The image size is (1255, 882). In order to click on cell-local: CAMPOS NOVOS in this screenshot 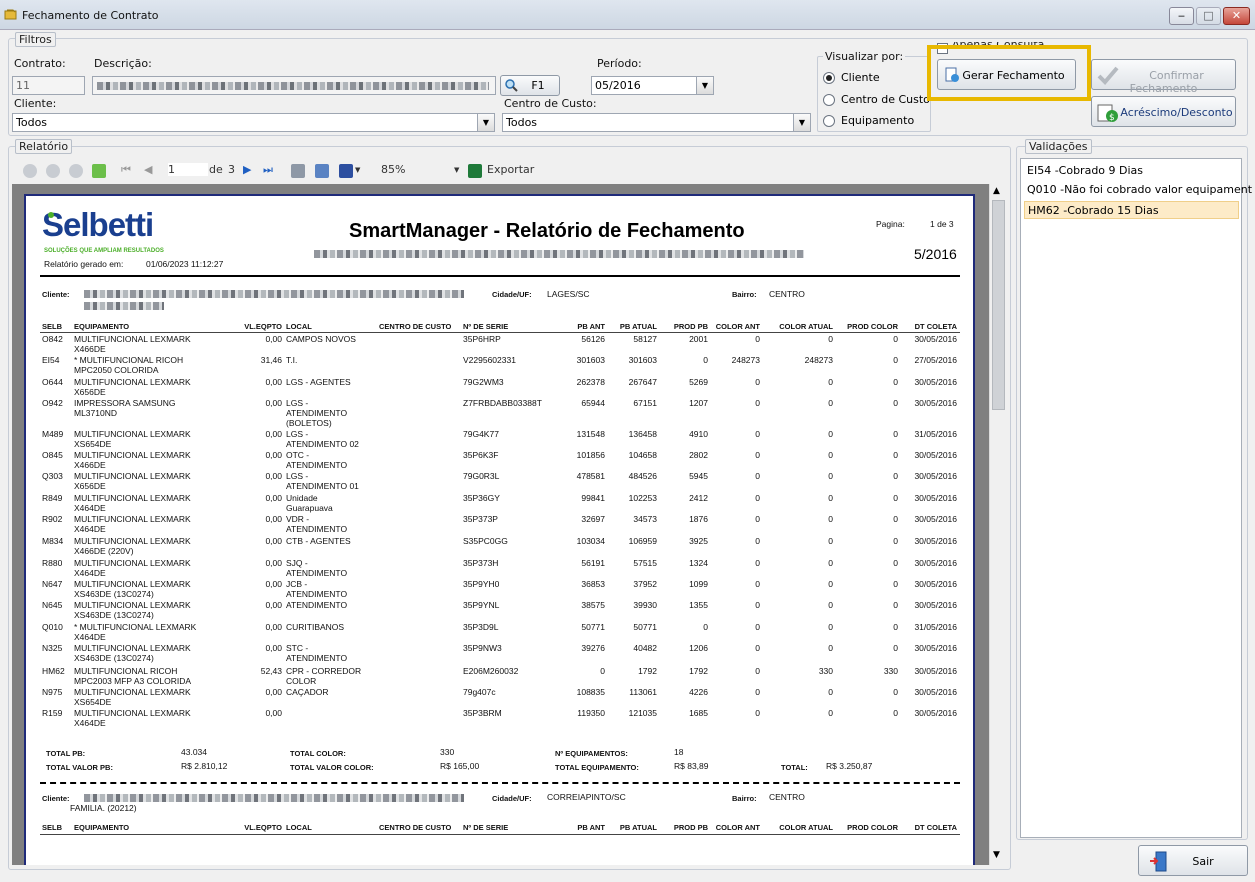, I will do `click(321, 339)`.